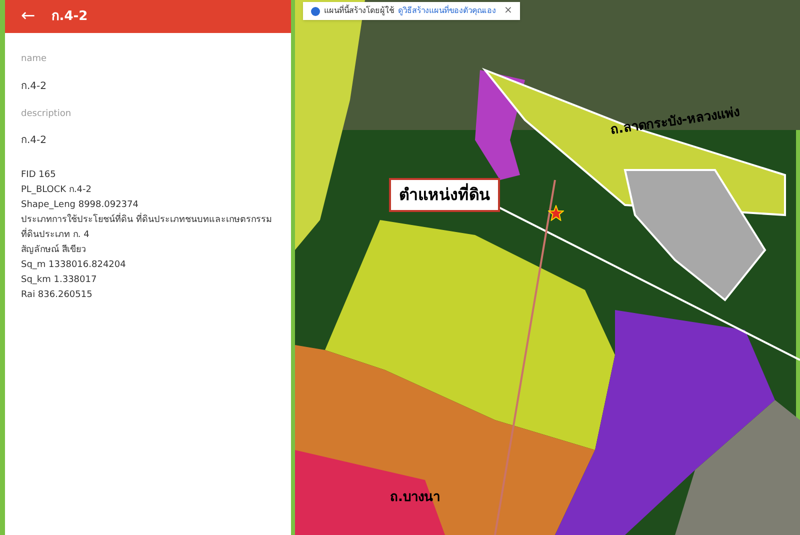  I want to click on attribute-line: PL_BLOCK ก.4-2, so click(57, 190).